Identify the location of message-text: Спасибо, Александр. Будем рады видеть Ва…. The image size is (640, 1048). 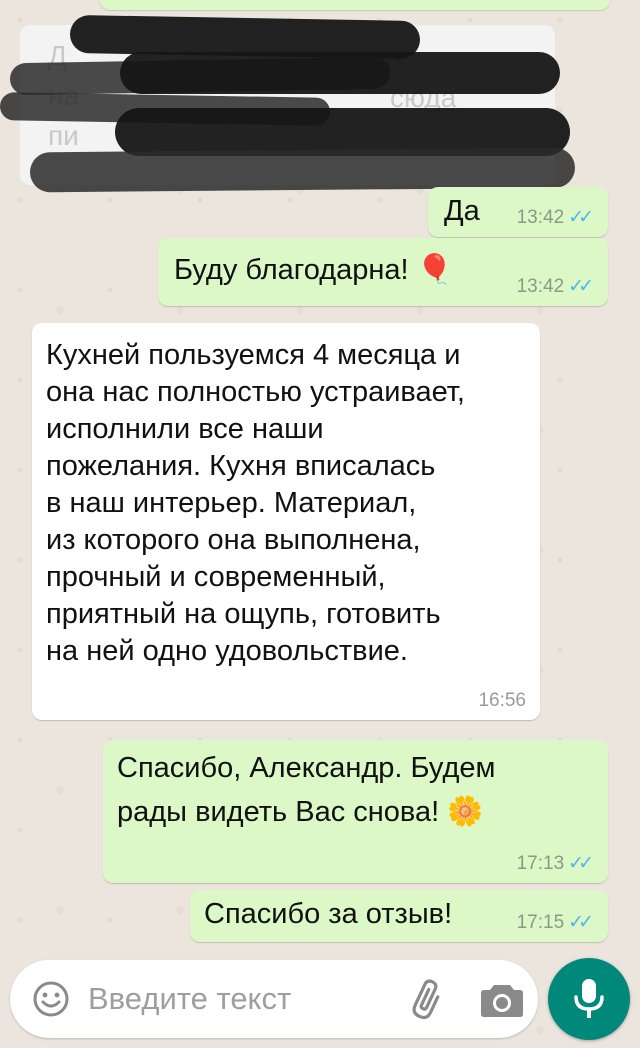
(306, 790).